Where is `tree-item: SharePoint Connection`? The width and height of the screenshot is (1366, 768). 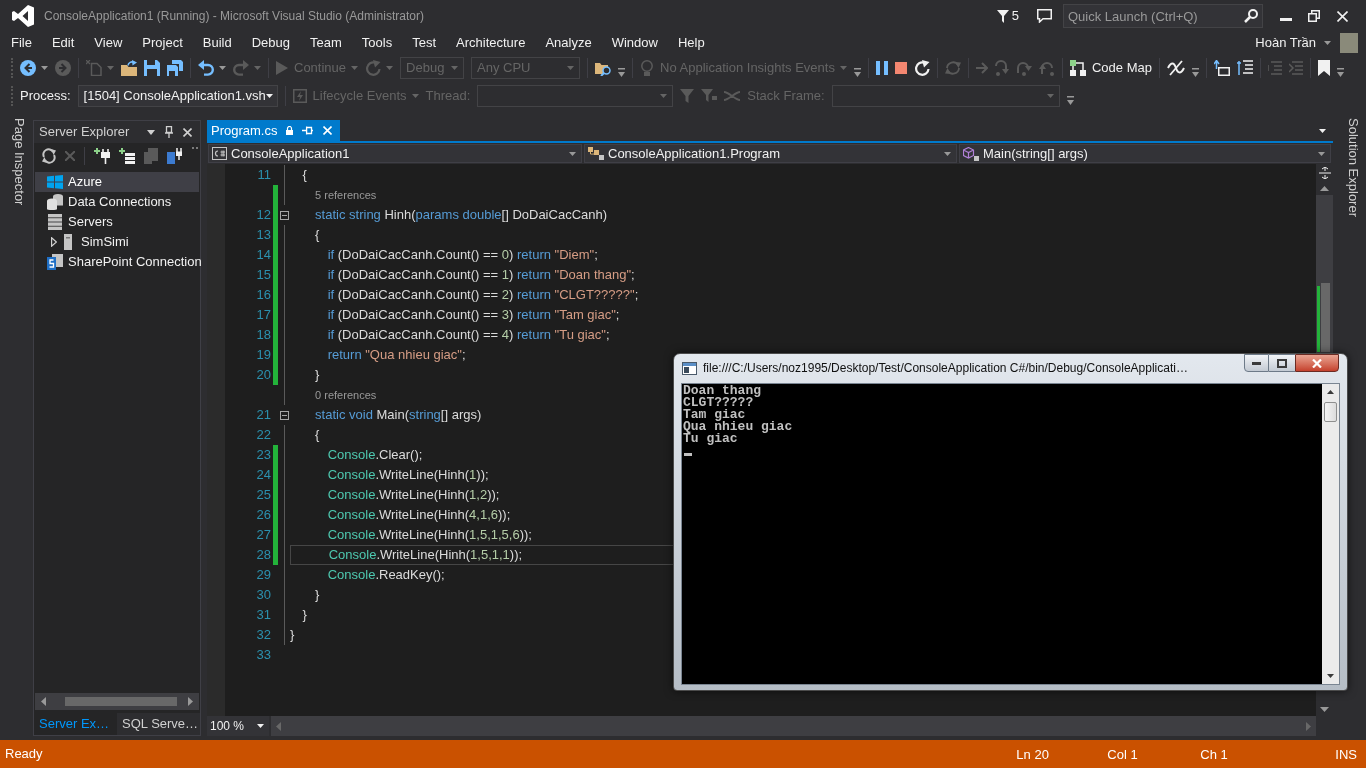 tree-item: SharePoint Connection is located at coordinates (117, 262).